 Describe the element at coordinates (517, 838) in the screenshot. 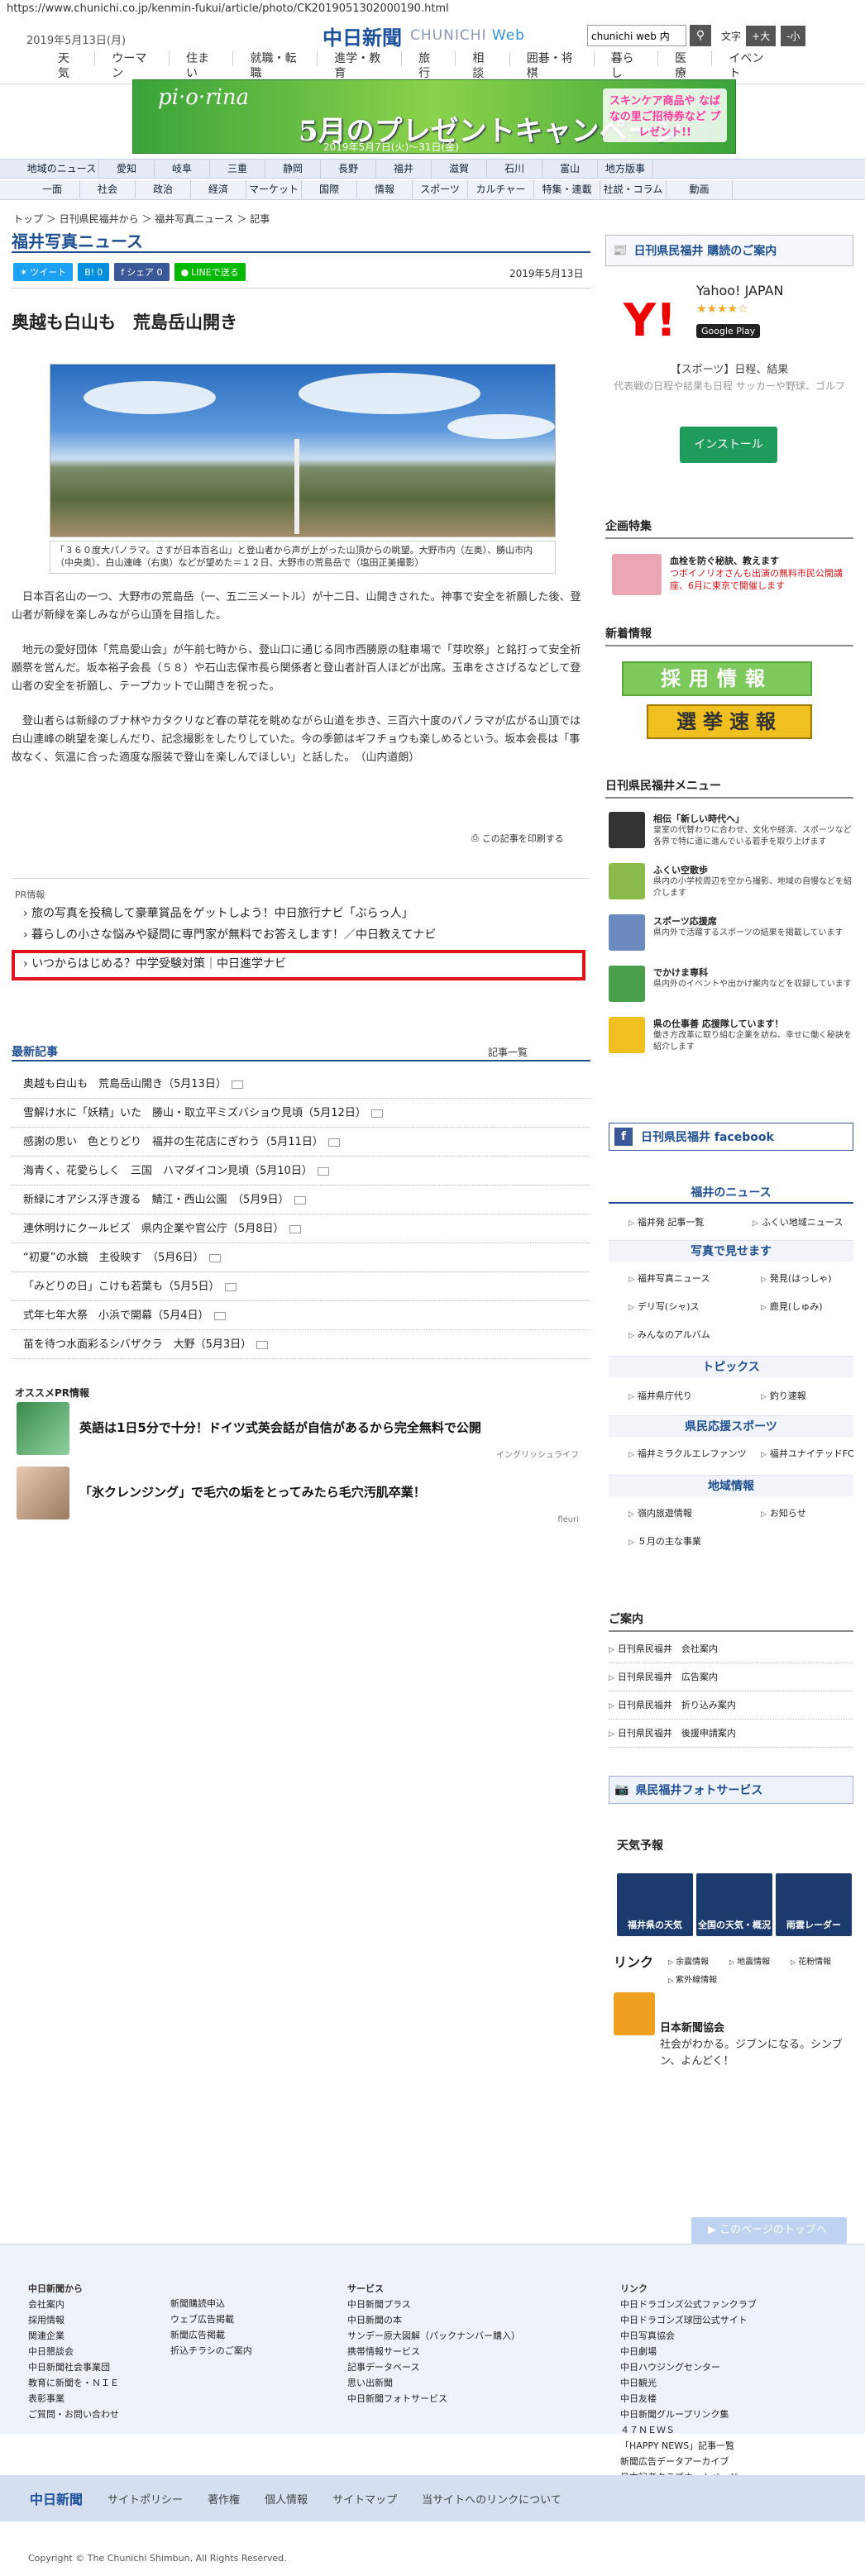

I see `print-link: ⎙ この記事を印刷する` at that location.